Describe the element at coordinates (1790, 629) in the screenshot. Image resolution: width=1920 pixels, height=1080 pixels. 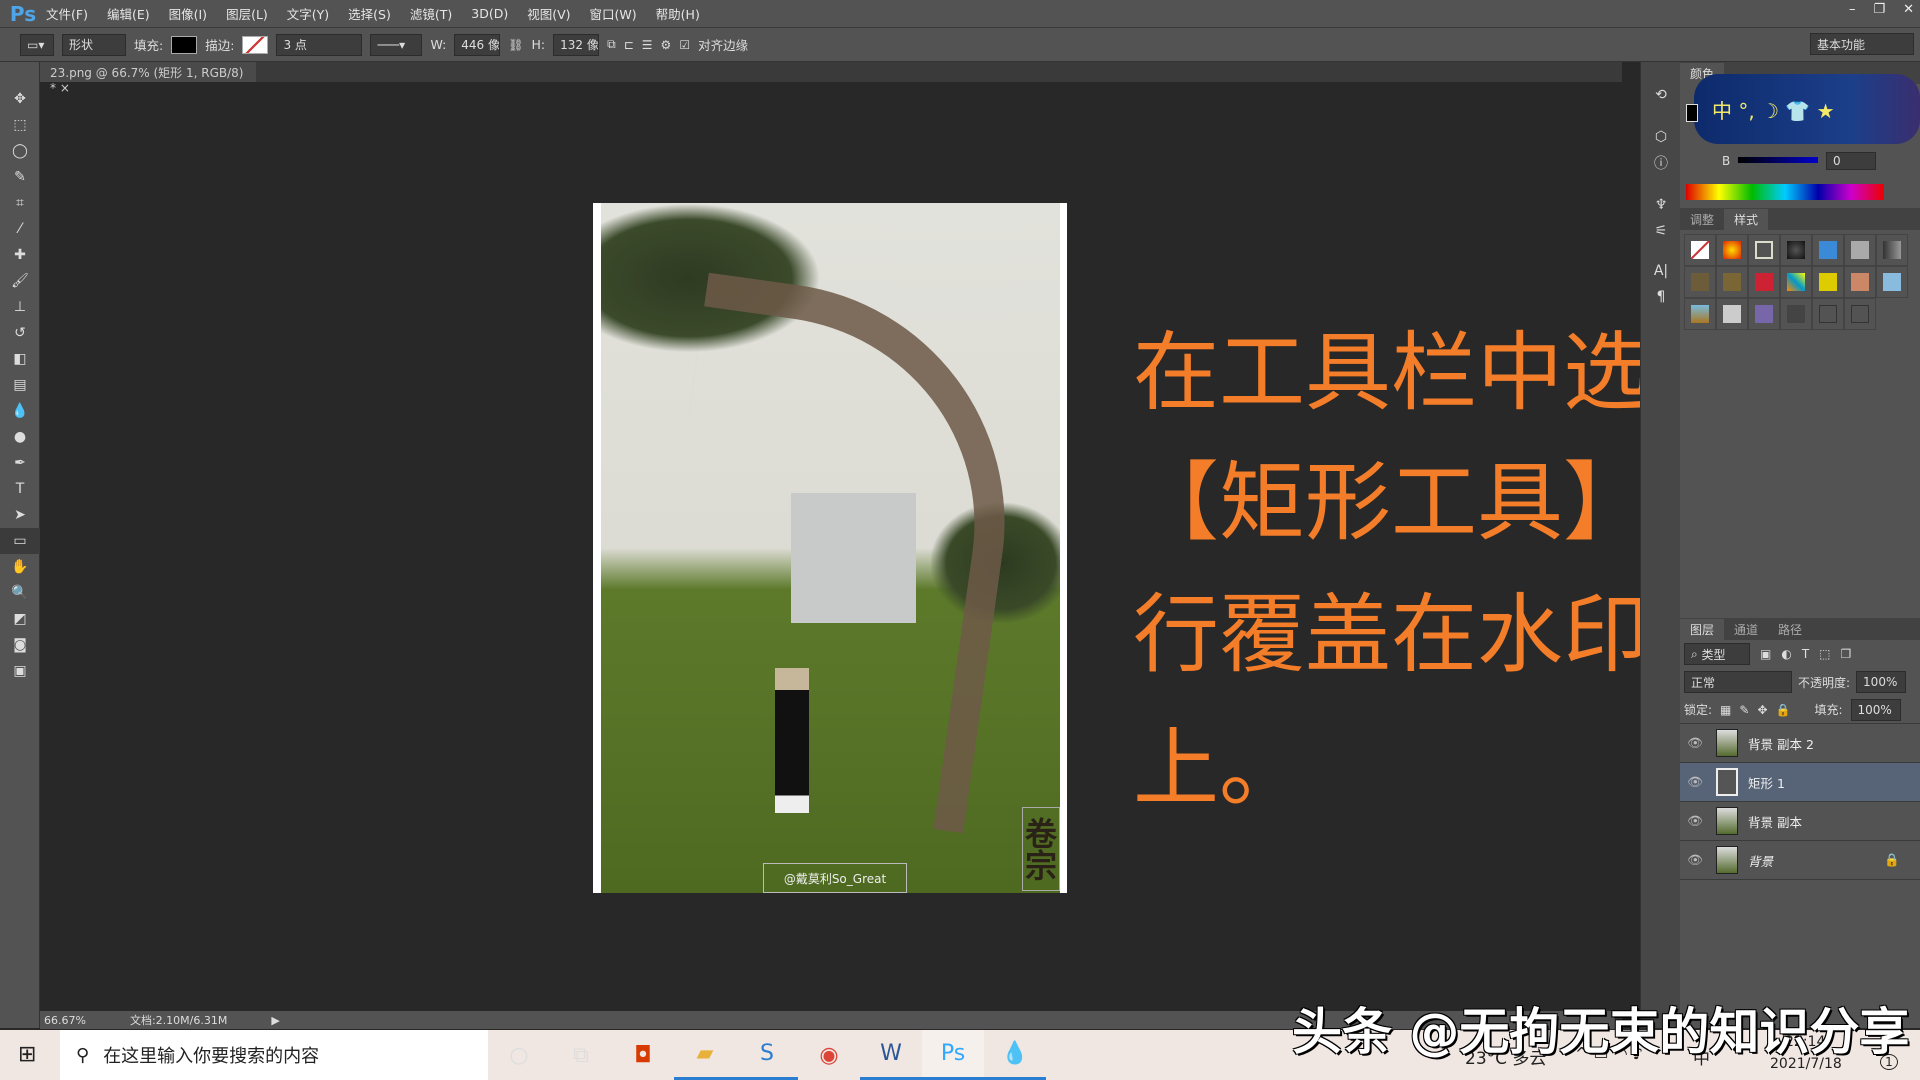
I see `tab-paths: 路径` at that location.